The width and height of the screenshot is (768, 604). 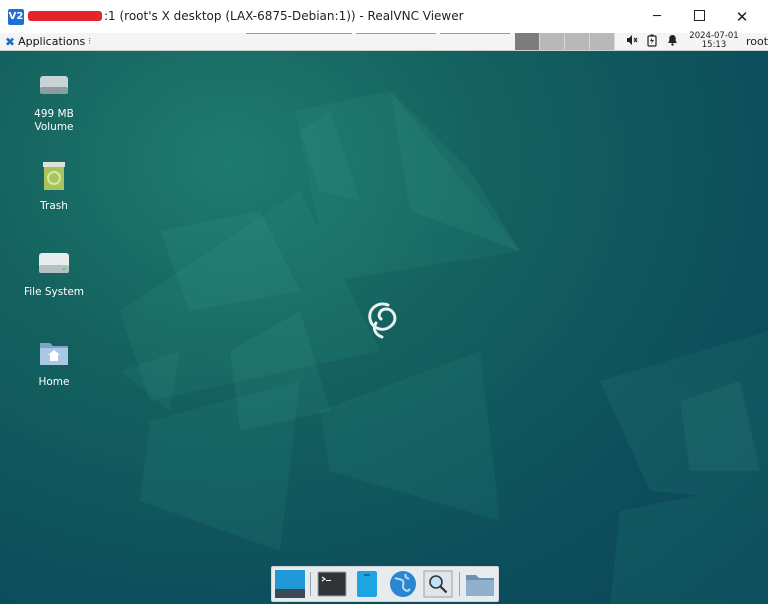 What do you see at coordinates (54, 292) in the screenshot?
I see `icon-label: File System` at bounding box center [54, 292].